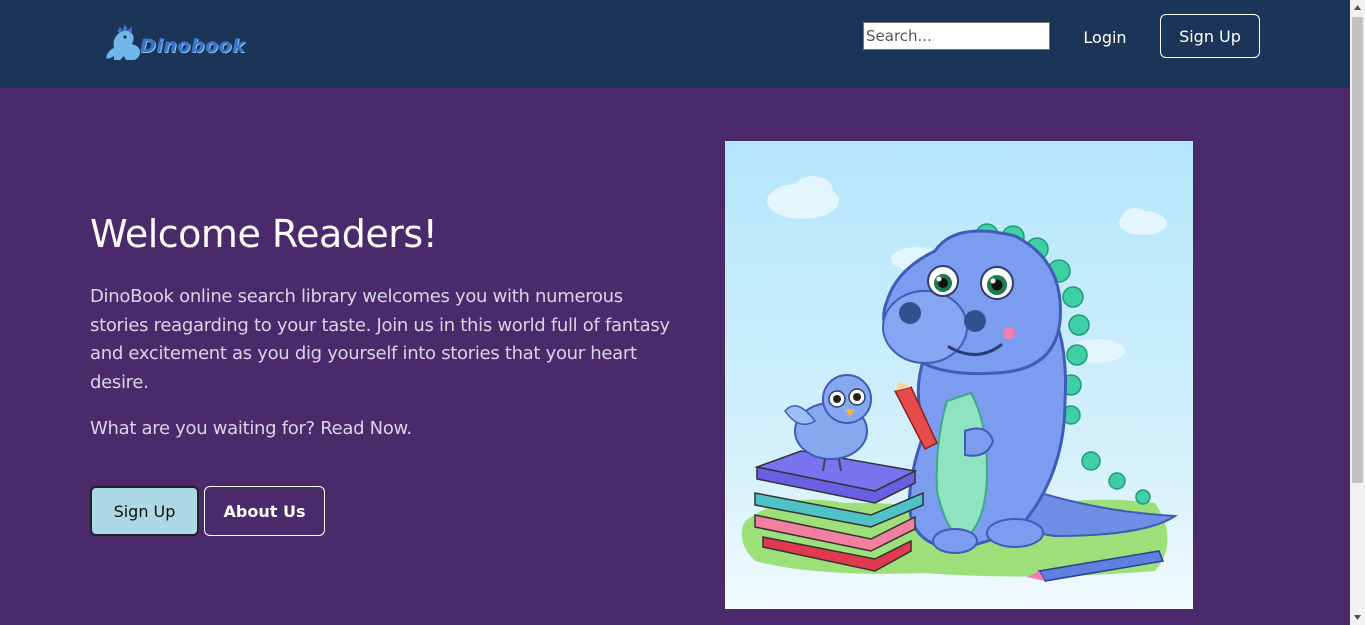  I want to click on brand-logo: Dinobook, so click(190, 43).